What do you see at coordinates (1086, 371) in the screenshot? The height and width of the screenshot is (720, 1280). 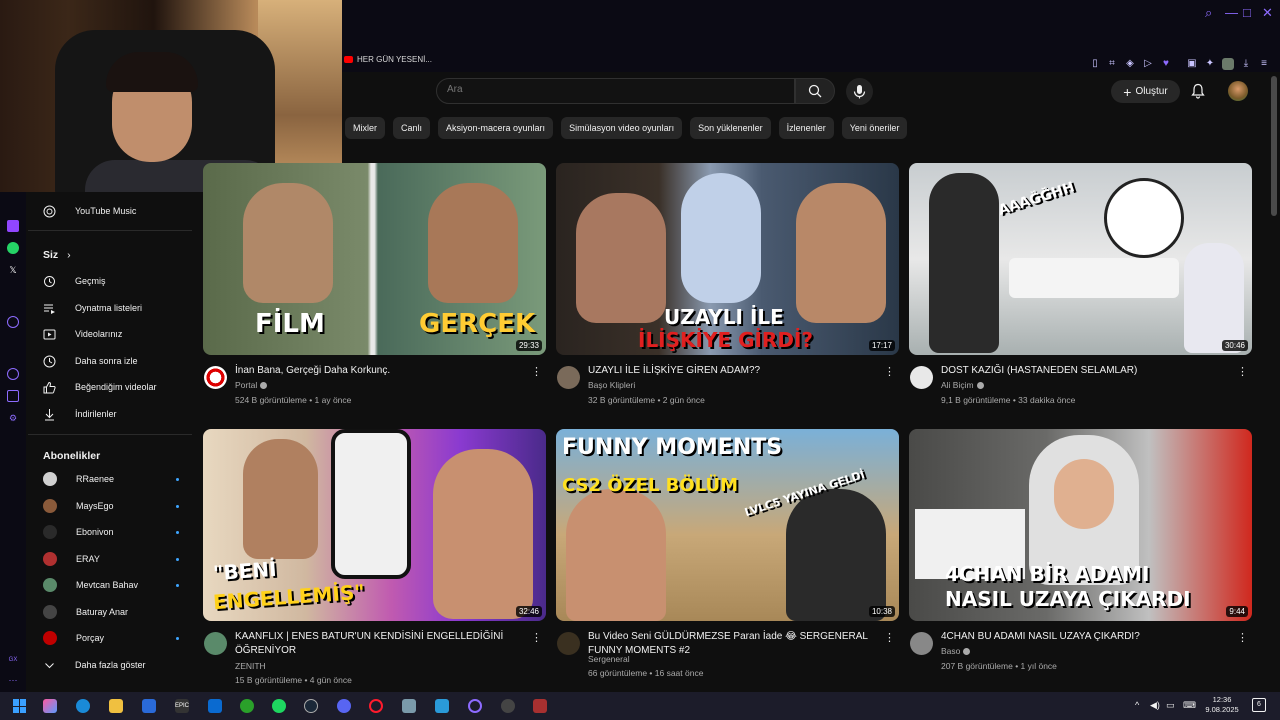 I see `video-title: DOST KAZIĞI (HASTANEDEN SELAMLAR)` at bounding box center [1086, 371].